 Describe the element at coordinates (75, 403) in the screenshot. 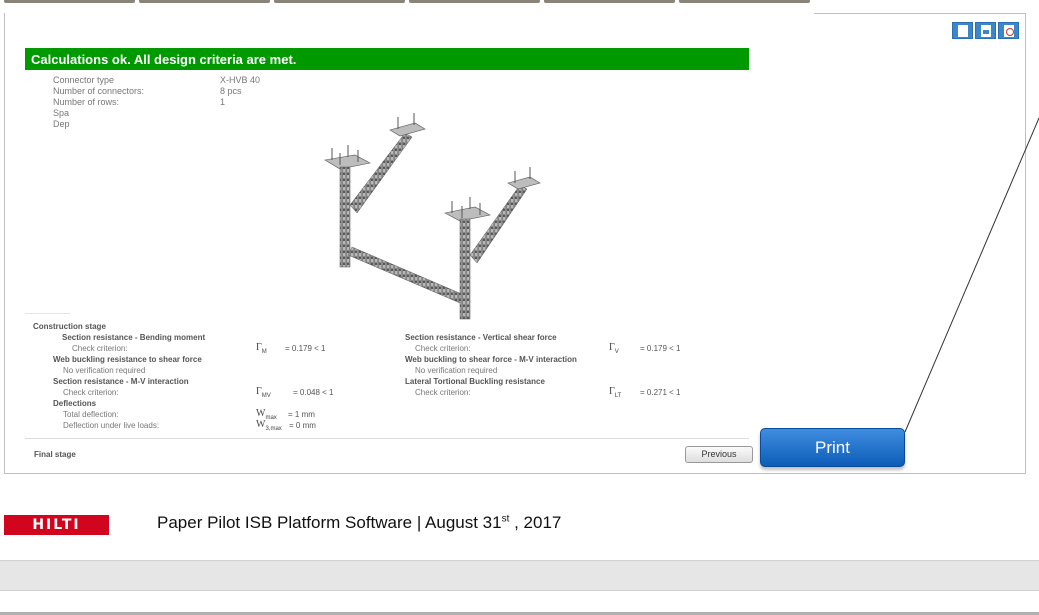

I see `check-heading: Deflections` at that location.